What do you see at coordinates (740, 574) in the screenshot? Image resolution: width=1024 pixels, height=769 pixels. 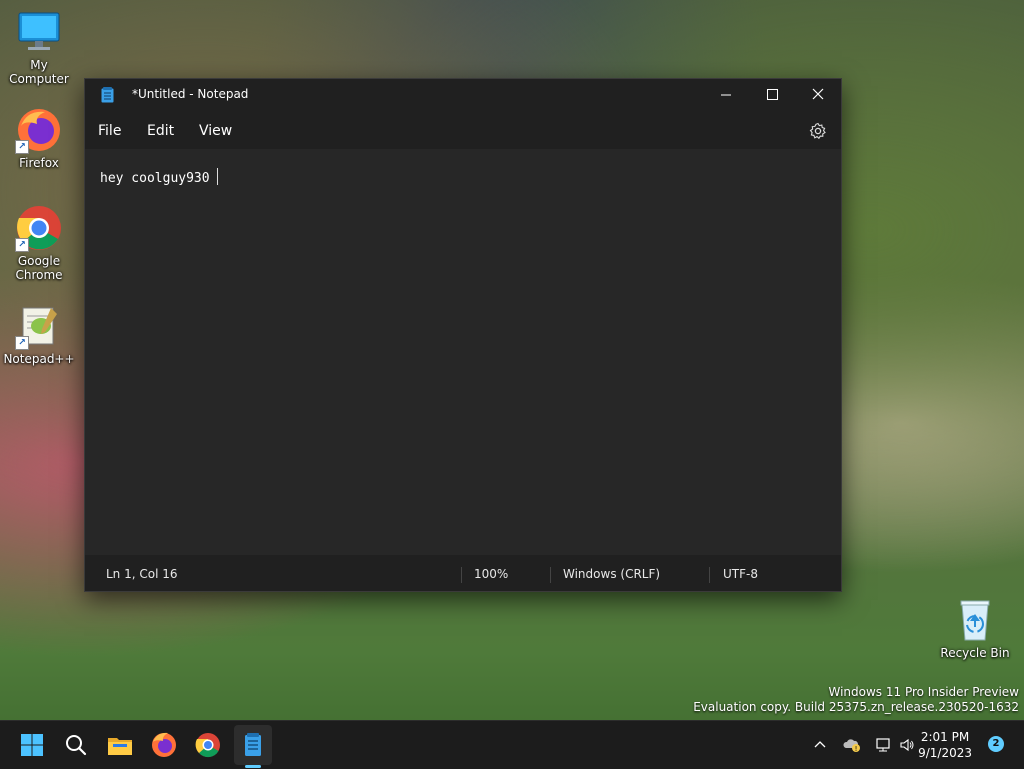 I see `status-encoding: UTF-8` at bounding box center [740, 574].